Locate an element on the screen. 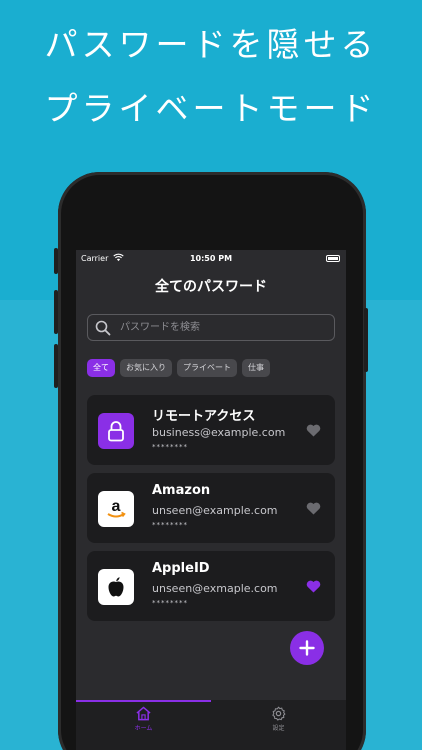 This screenshot has height=750, width=422. lock-icon is located at coordinates (116, 431).